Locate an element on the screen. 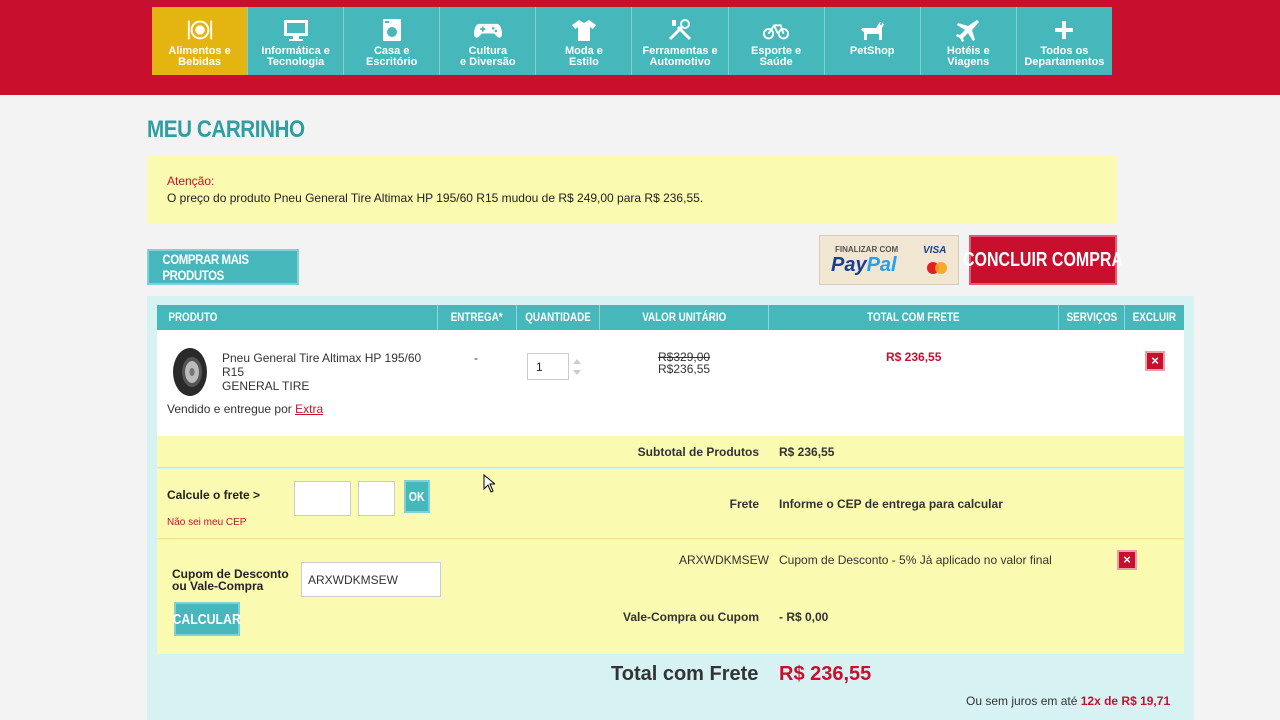  paypal-checkout-button: FINALIZAR COM PayPal VISA is located at coordinates (889, 260).